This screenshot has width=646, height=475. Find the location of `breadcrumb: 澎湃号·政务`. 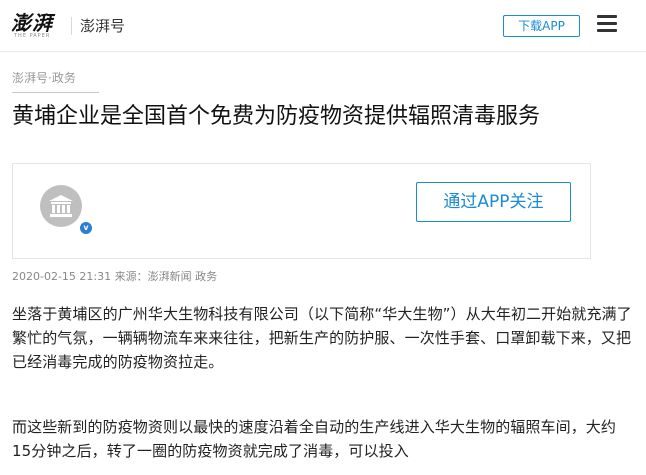

breadcrumb: 澎湃号·政务 is located at coordinates (44, 78).